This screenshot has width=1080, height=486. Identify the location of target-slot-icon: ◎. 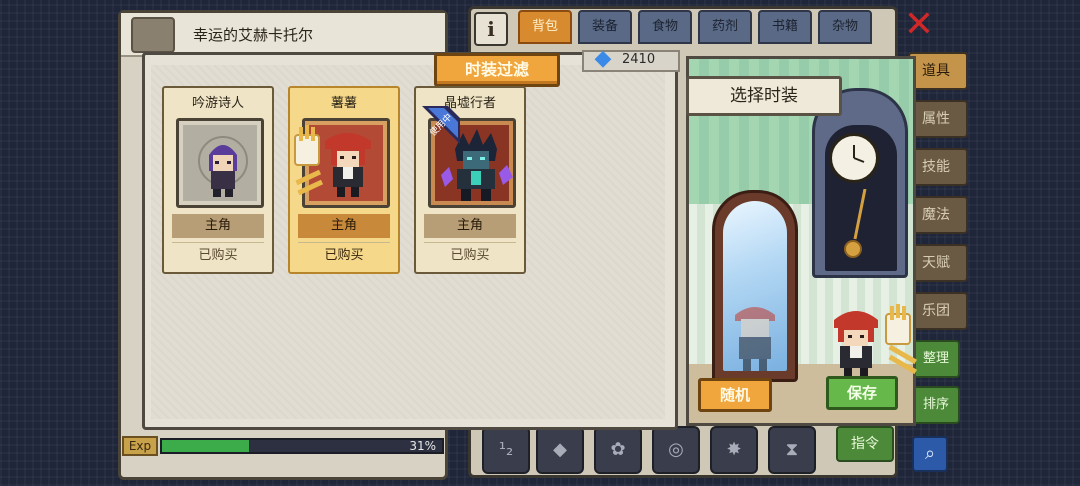
(676, 450).